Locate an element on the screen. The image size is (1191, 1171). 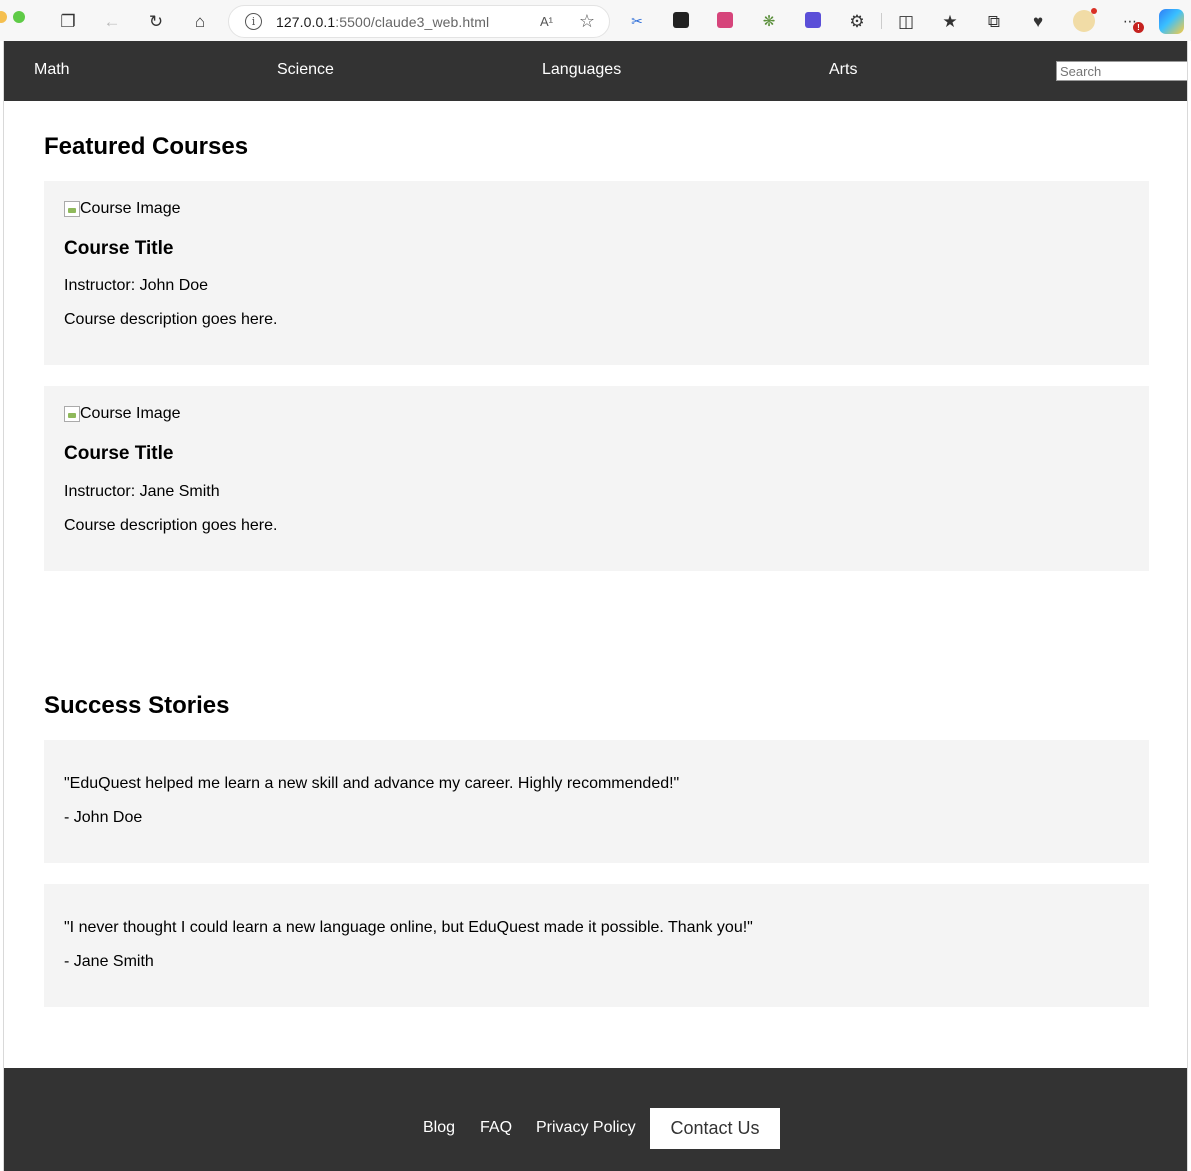
nav-link-science: Science is located at coordinates (305, 70).